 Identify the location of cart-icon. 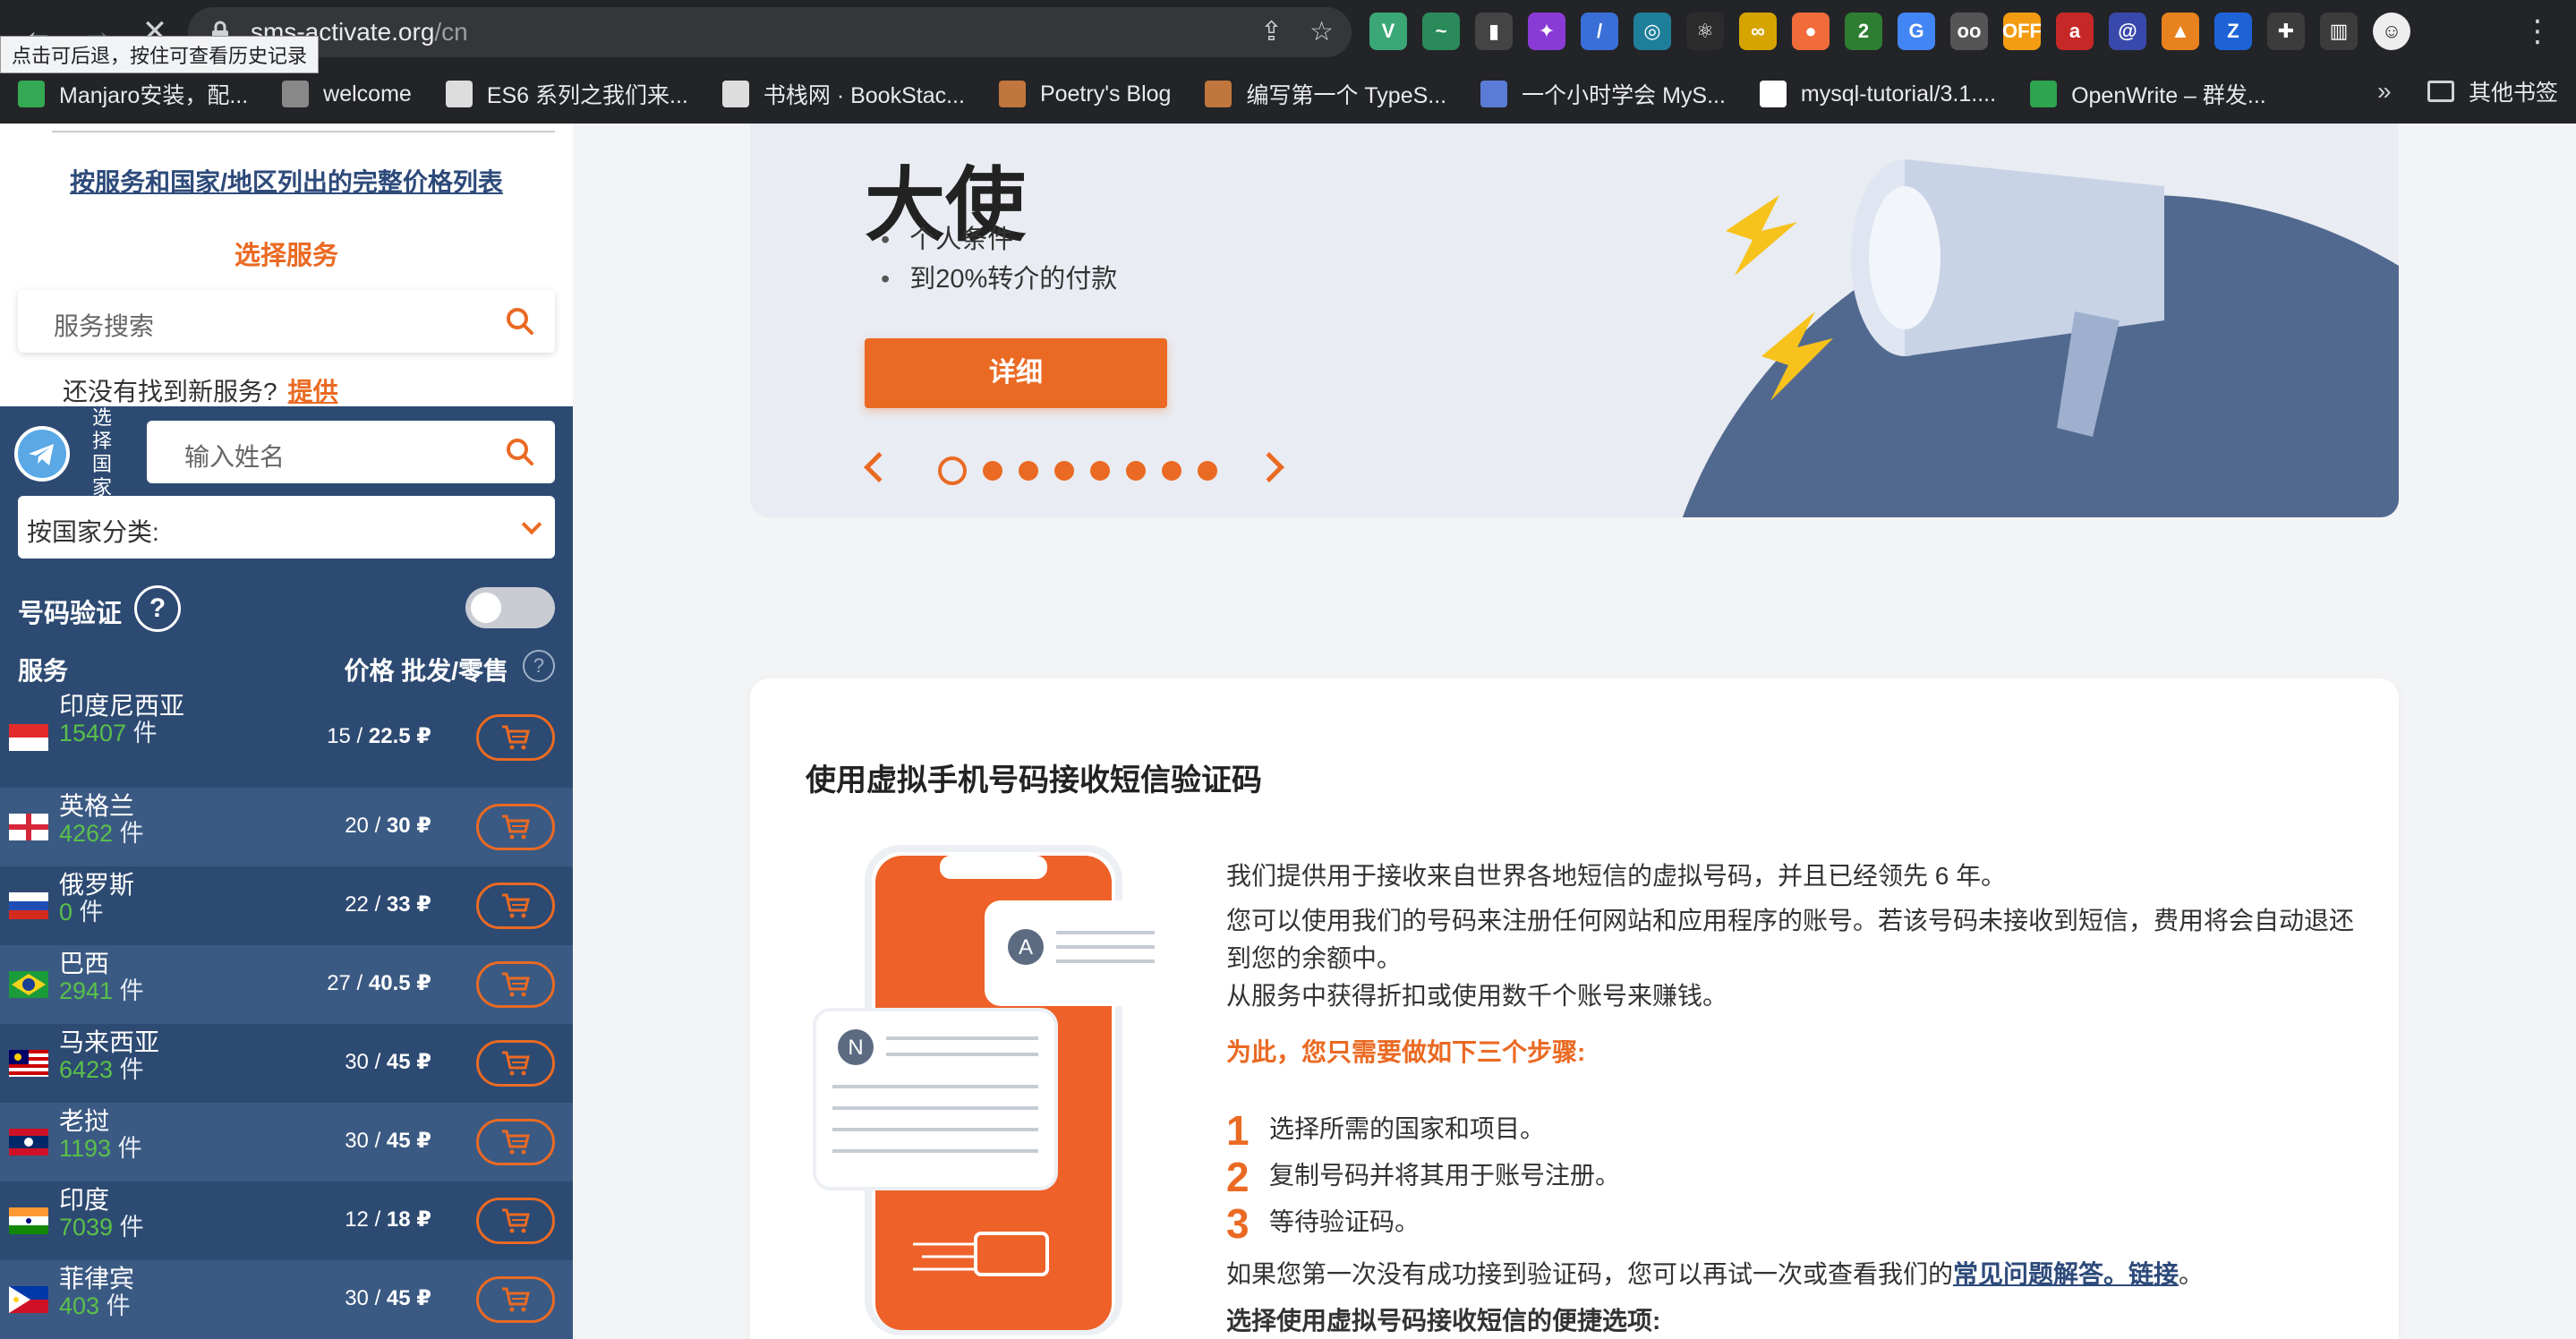
(516, 737).